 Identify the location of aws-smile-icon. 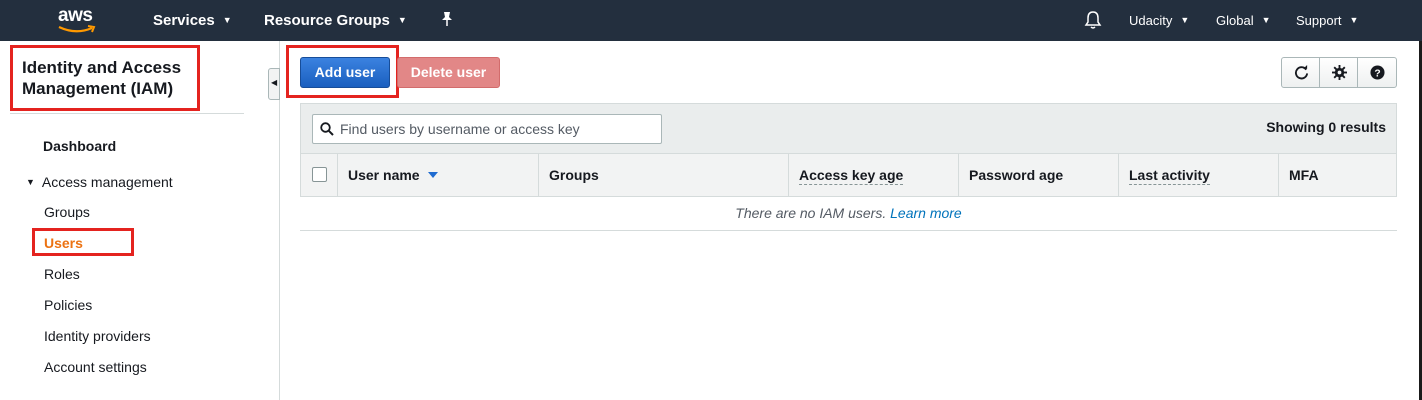
(77, 29).